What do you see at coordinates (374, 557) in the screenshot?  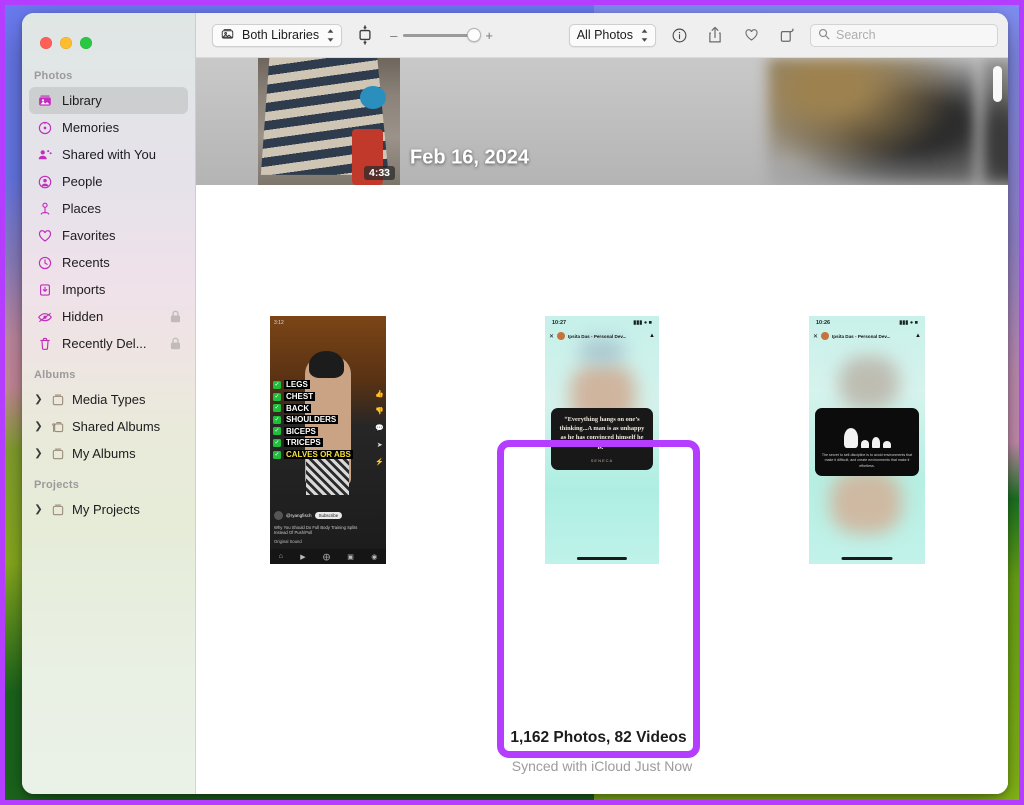 I see `library-tab-icon: ◉` at bounding box center [374, 557].